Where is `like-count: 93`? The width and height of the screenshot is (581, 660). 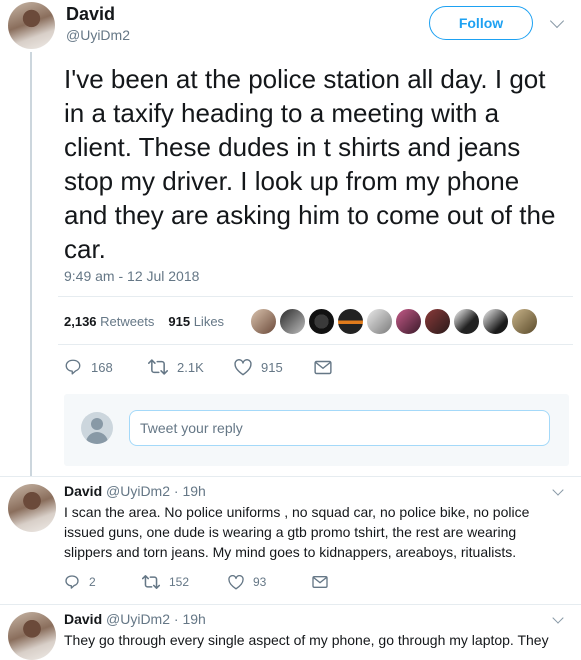 like-count: 93 is located at coordinates (260, 582).